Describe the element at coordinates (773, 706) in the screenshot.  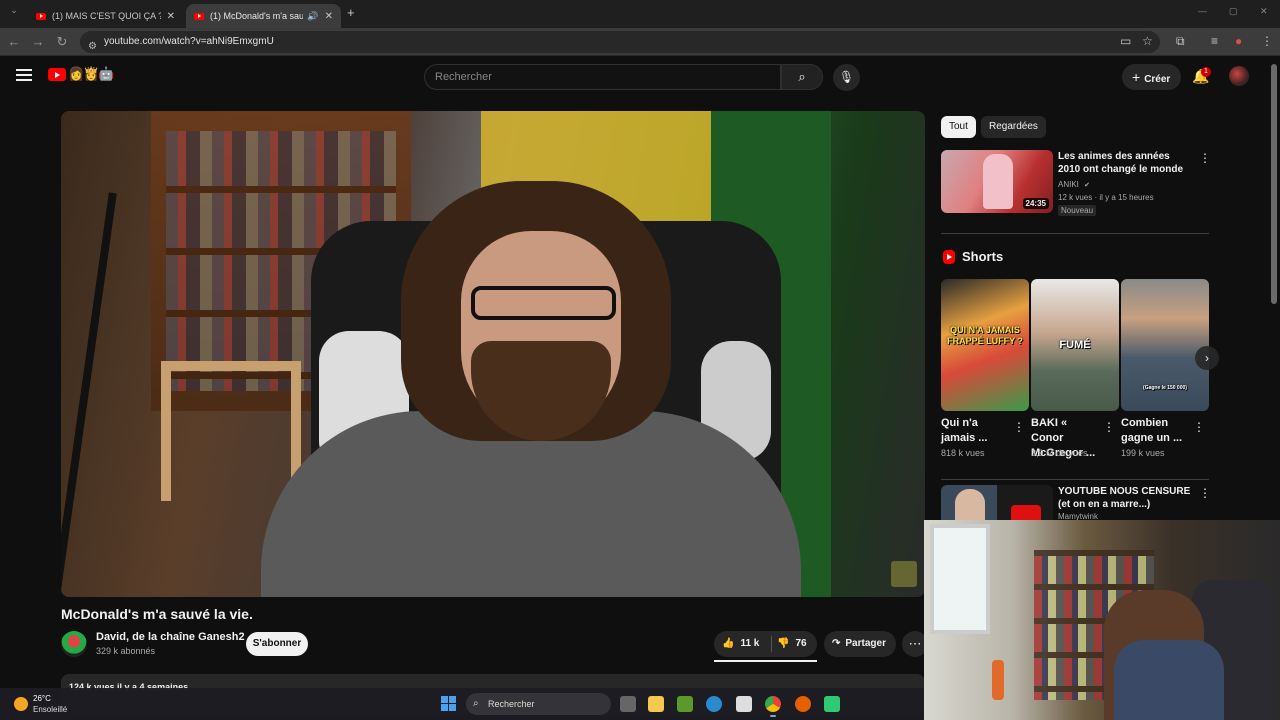
I see `chrome-icon` at that location.